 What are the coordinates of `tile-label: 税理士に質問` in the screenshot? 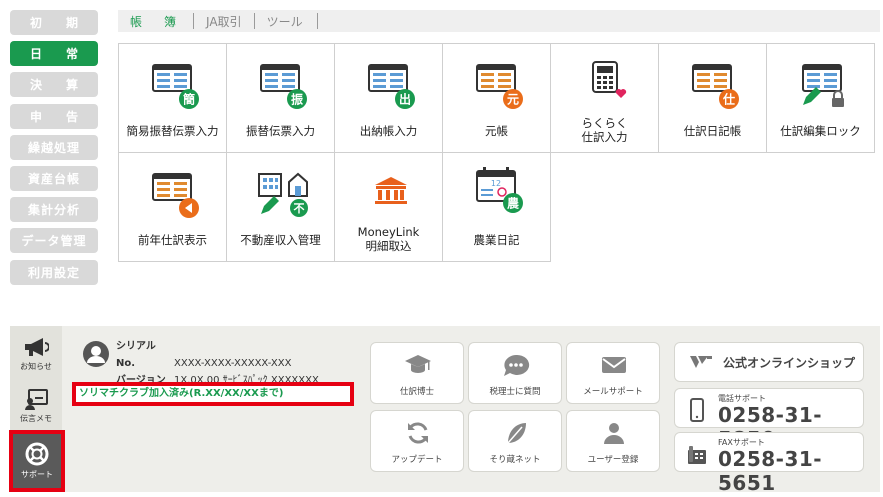 It's located at (515, 392).